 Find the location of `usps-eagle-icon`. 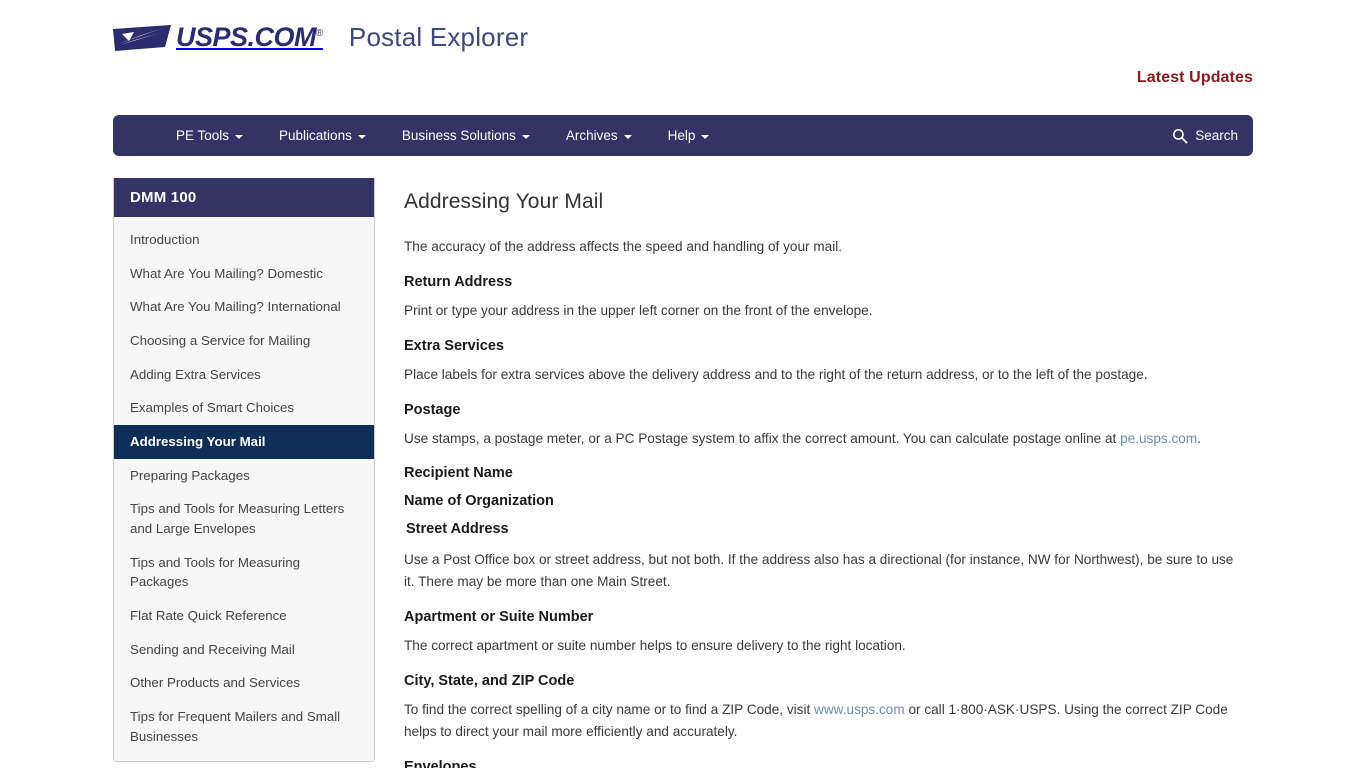

usps-eagle-icon is located at coordinates (142, 37).